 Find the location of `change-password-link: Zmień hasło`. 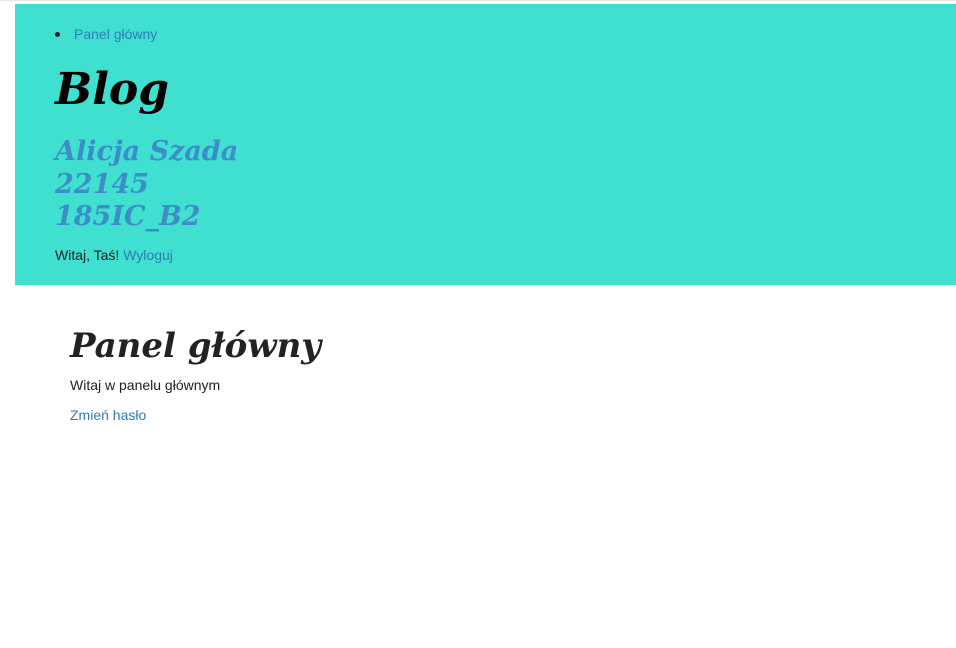

change-password-link: Zmień hasło is located at coordinates (195, 415).